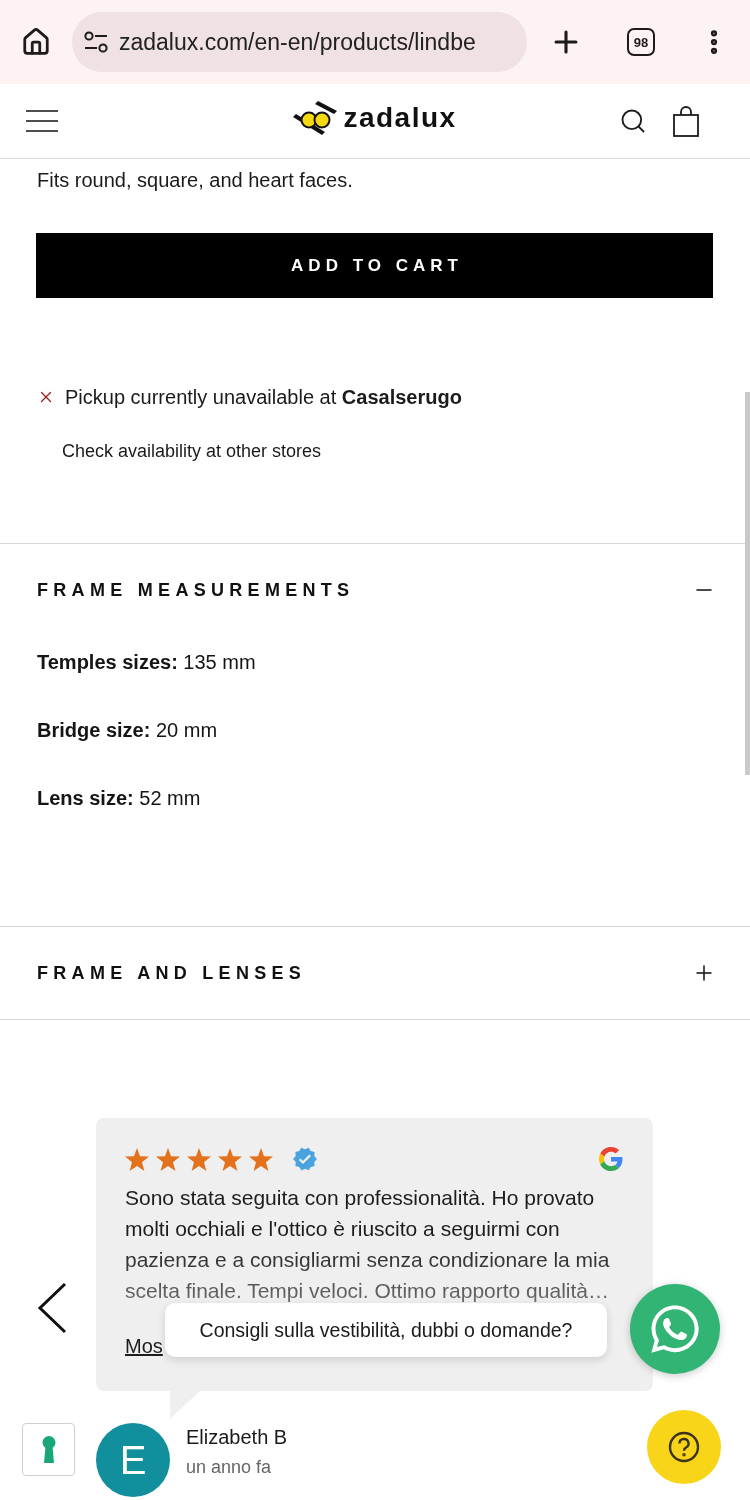 The height and width of the screenshot is (1500, 750). What do you see at coordinates (747, 583) in the screenshot?
I see `scrollbar-thumb` at bounding box center [747, 583].